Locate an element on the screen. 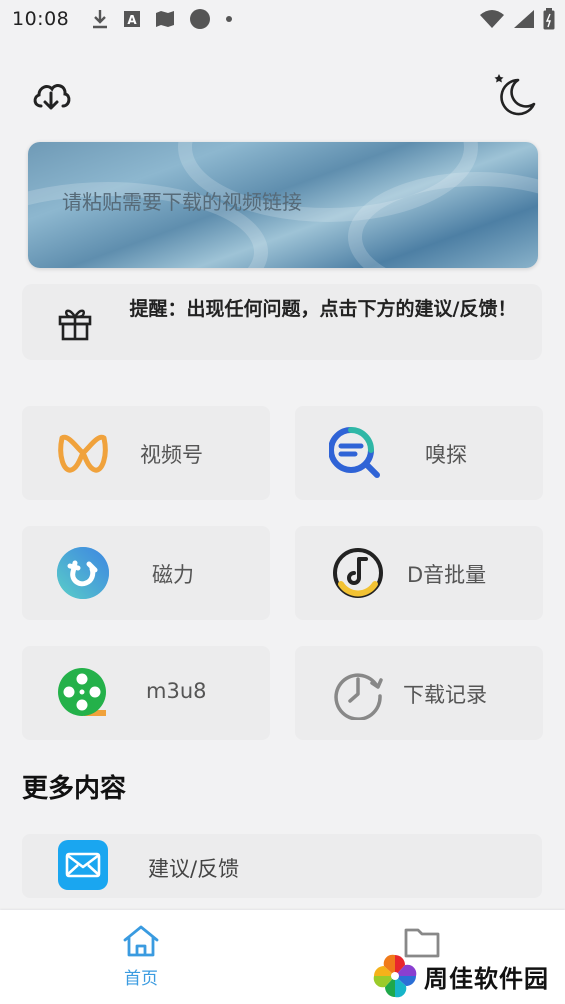 Image resolution: width=565 pixels, height=1004 pixels. history-clock-icon is located at coordinates (358, 696).